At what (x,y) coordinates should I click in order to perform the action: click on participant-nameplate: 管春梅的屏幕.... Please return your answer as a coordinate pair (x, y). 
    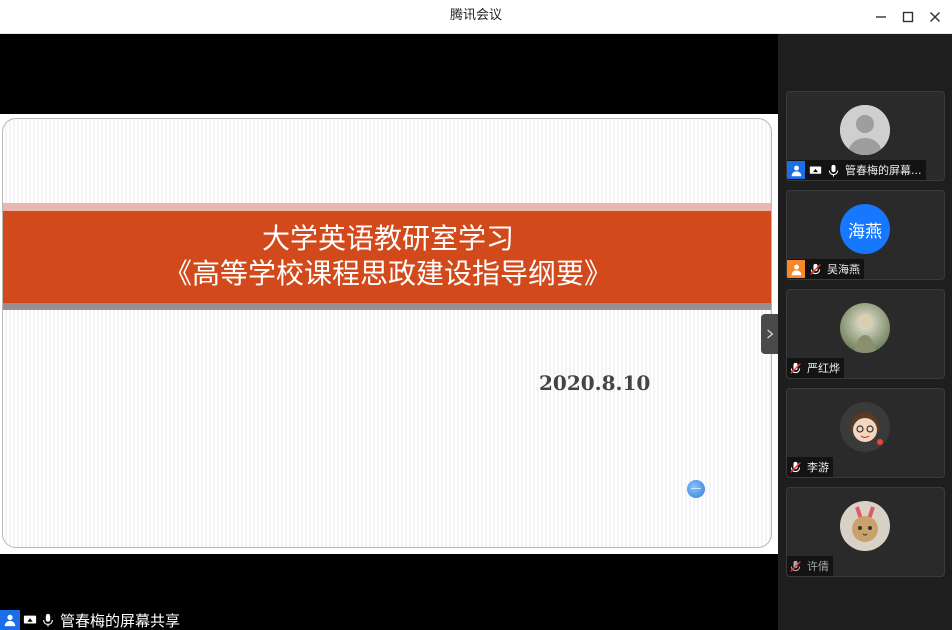
    Looking at the image, I should click on (856, 170).